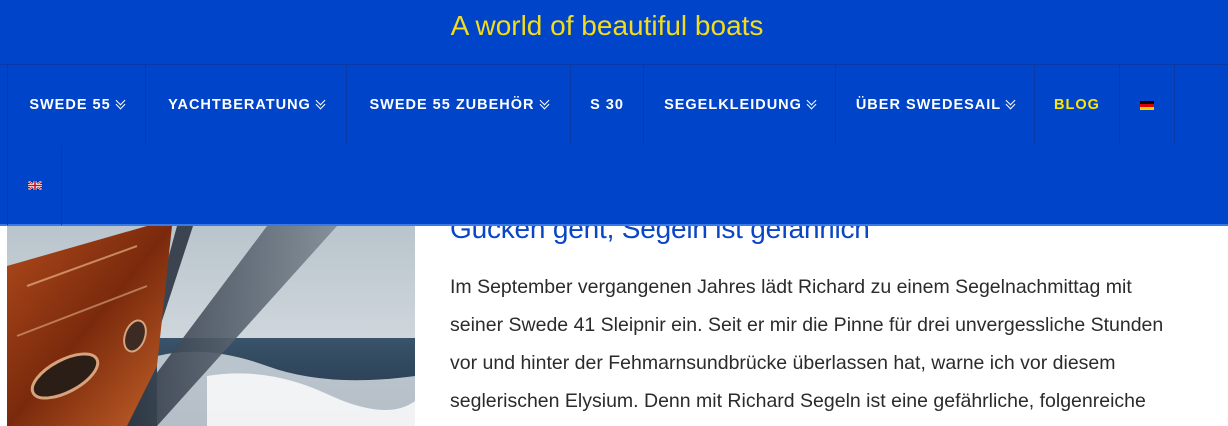 The width and height of the screenshot is (1228, 426). Describe the element at coordinates (733, 105) in the screenshot. I see `nav-item-label: SEGELKLEIDUNG` at that location.